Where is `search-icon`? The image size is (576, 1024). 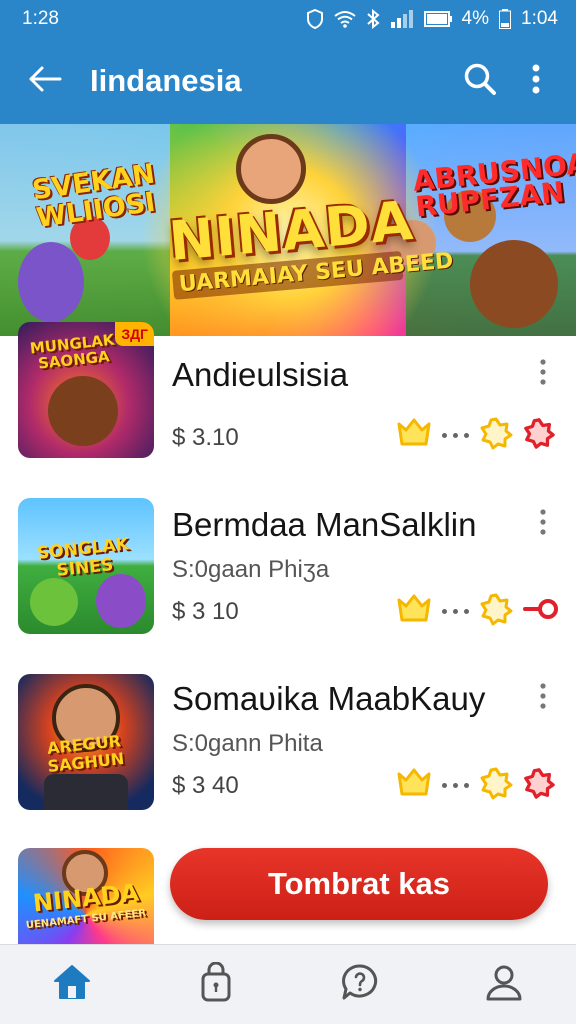
search-icon is located at coordinates (480, 81).